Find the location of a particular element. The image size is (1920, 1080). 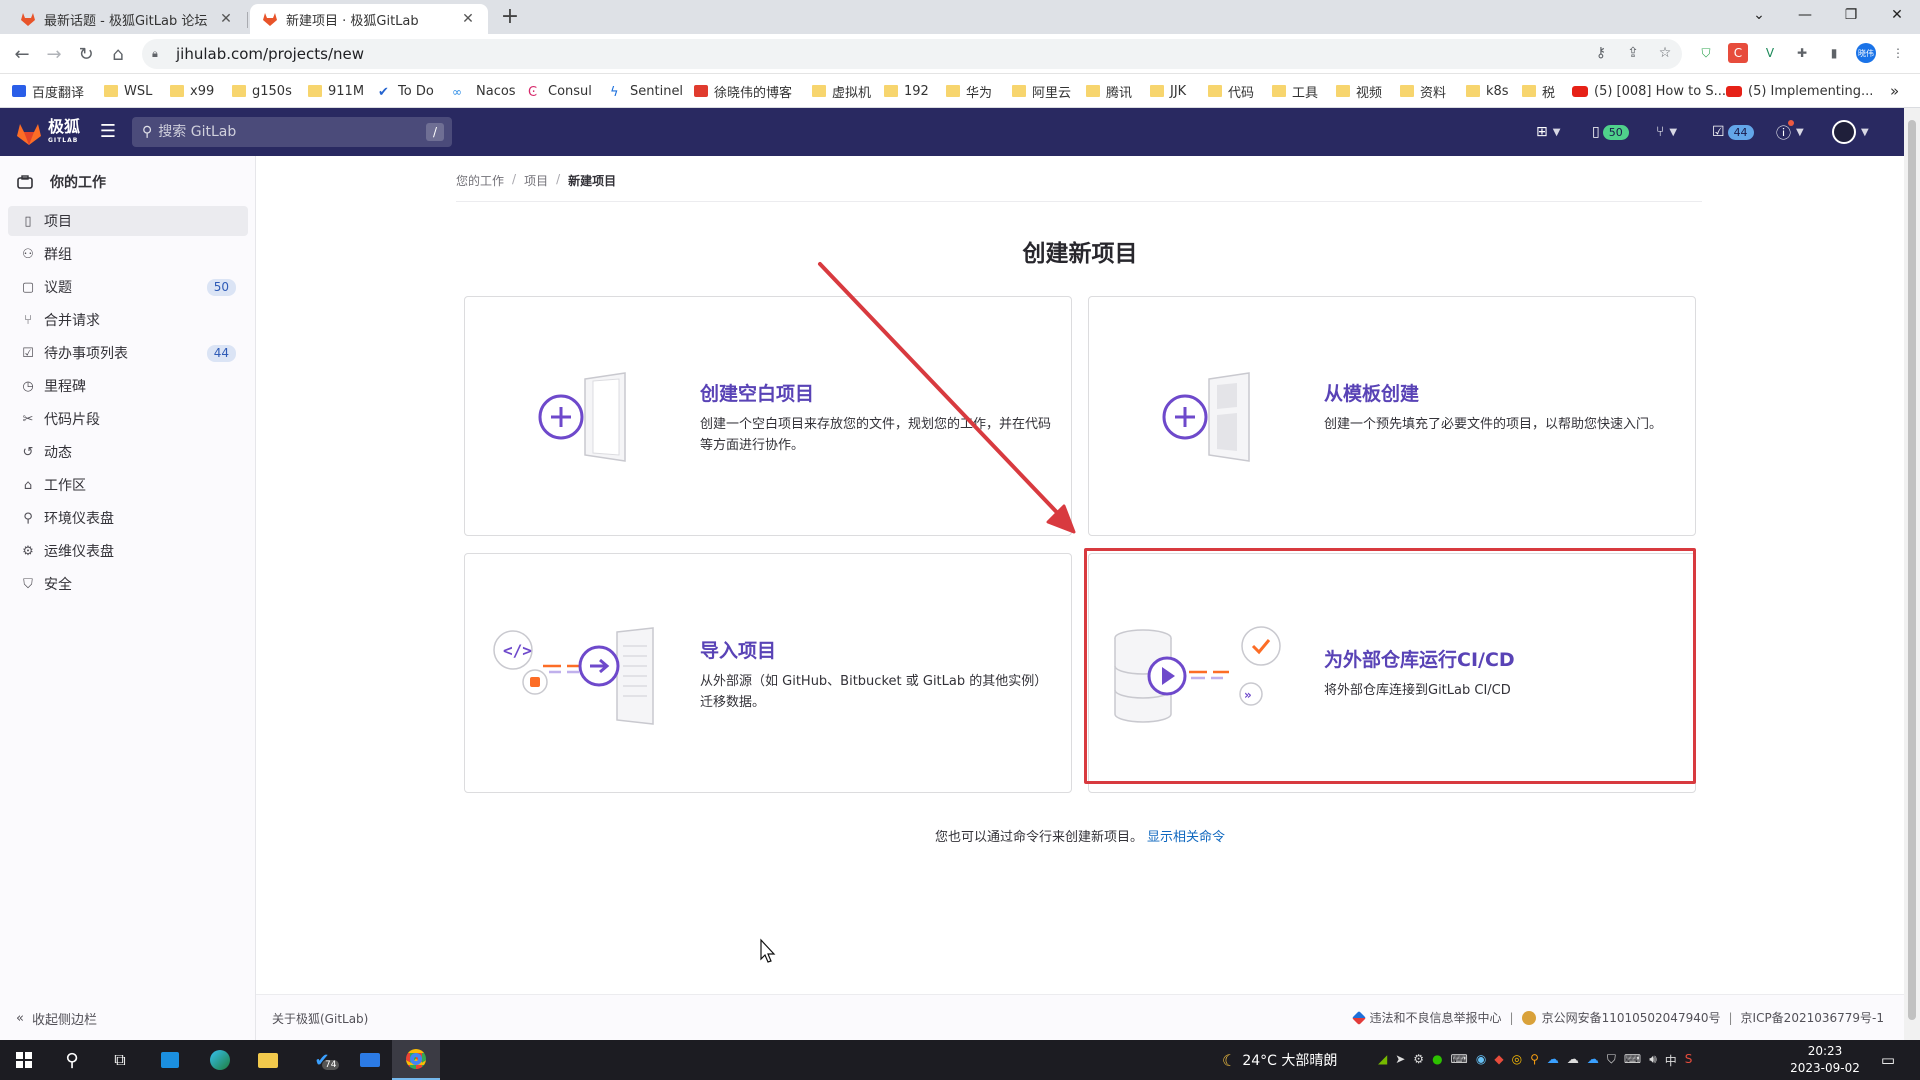

task-view-icon: ⧉ is located at coordinates (120, 1060).